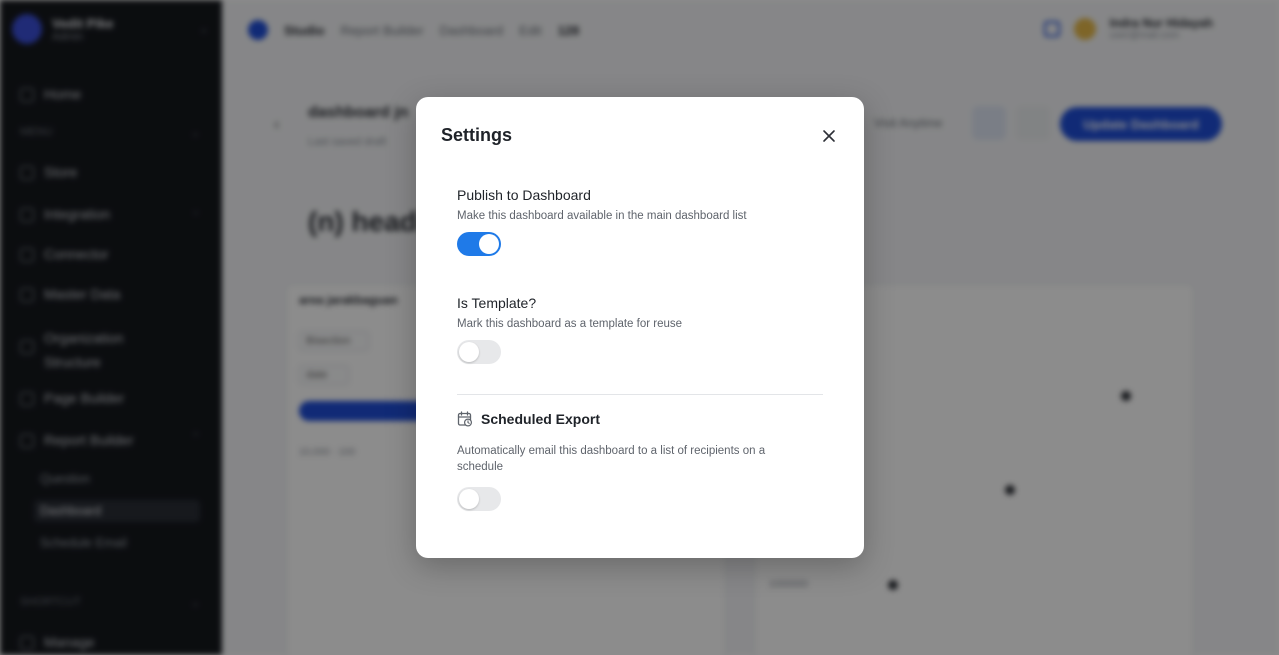 This screenshot has height=655, width=1279. I want to click on scheduled-export-toggle, so click(479, 499).